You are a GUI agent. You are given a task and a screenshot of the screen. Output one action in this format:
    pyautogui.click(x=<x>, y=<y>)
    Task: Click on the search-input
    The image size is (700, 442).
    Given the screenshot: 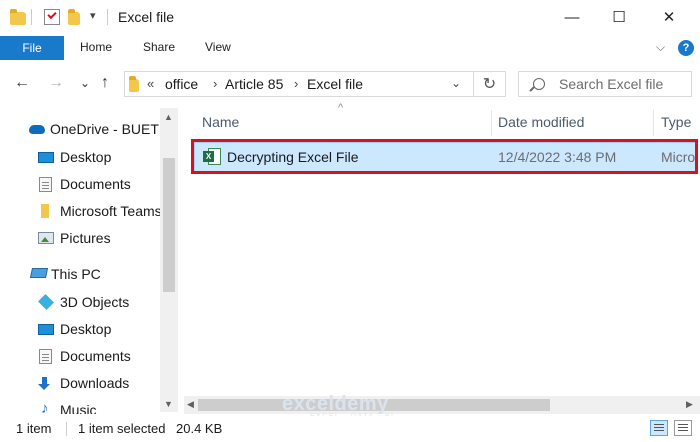 What is the action you would take?
    pyautogui.click(x=624, y=84)
    